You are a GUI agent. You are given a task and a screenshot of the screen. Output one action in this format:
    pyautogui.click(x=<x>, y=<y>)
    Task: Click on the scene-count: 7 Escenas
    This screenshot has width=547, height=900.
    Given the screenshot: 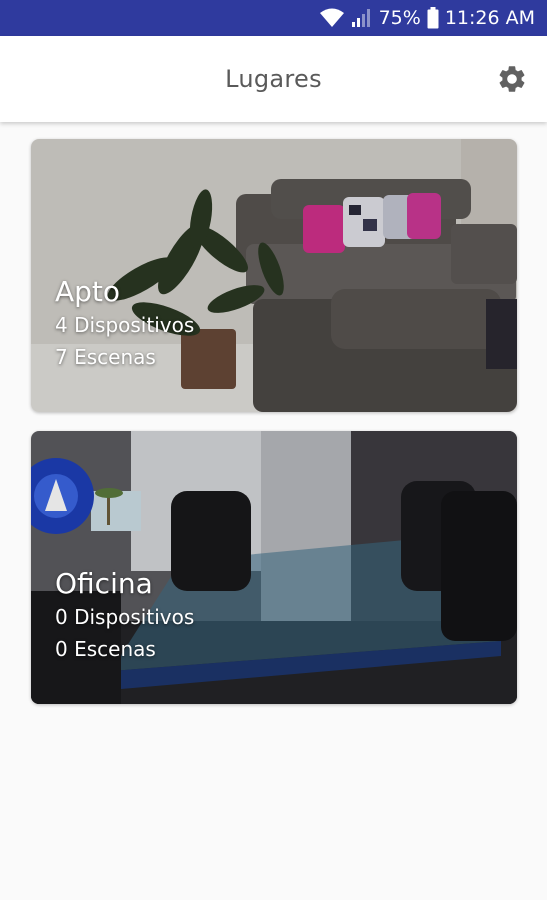 What is the action you would take?
    pyautogui.click(x=105, y=357)
    